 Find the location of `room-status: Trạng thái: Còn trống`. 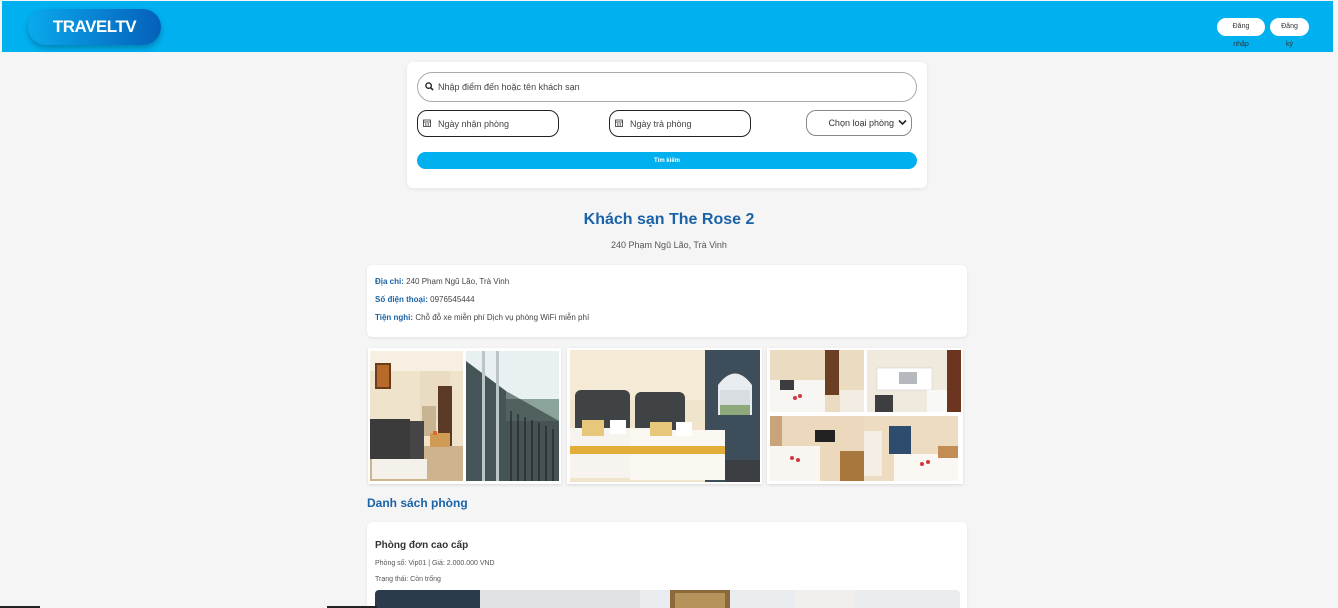

room-status: Trạng thái: Còn trống is located at coordinates (408, 579).